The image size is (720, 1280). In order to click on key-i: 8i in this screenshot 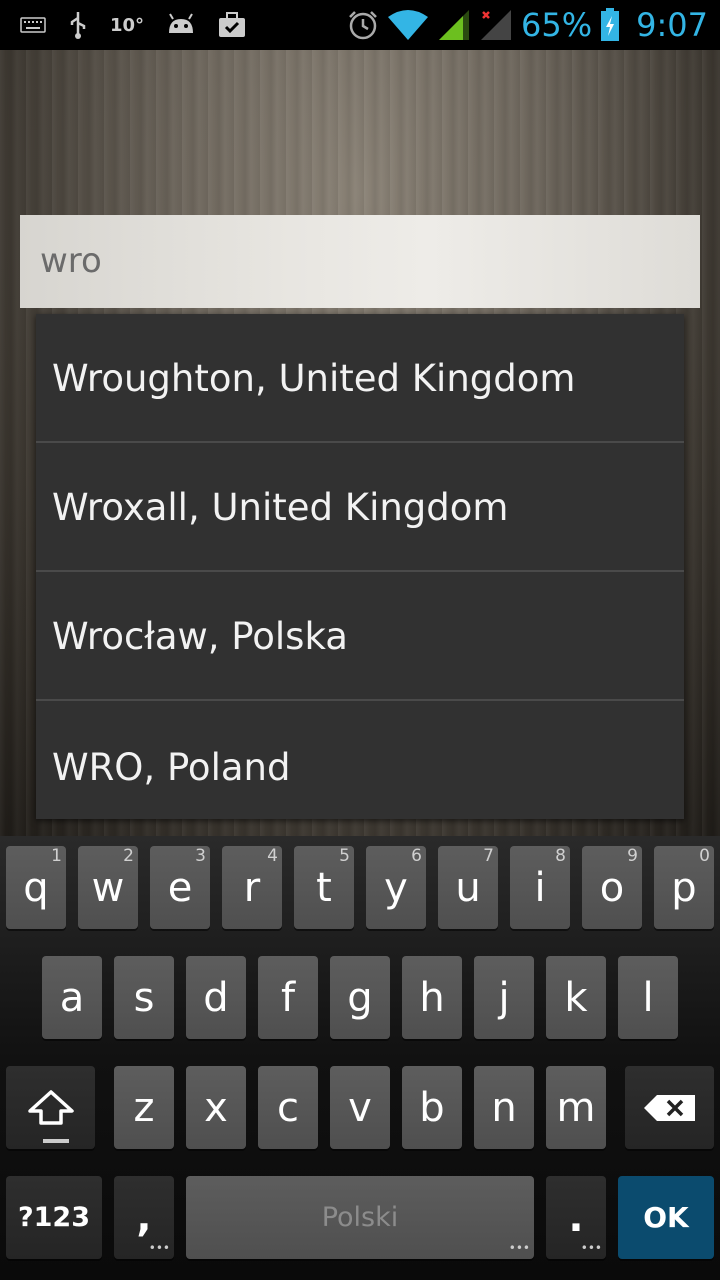, I will do `click(540, 887)`.